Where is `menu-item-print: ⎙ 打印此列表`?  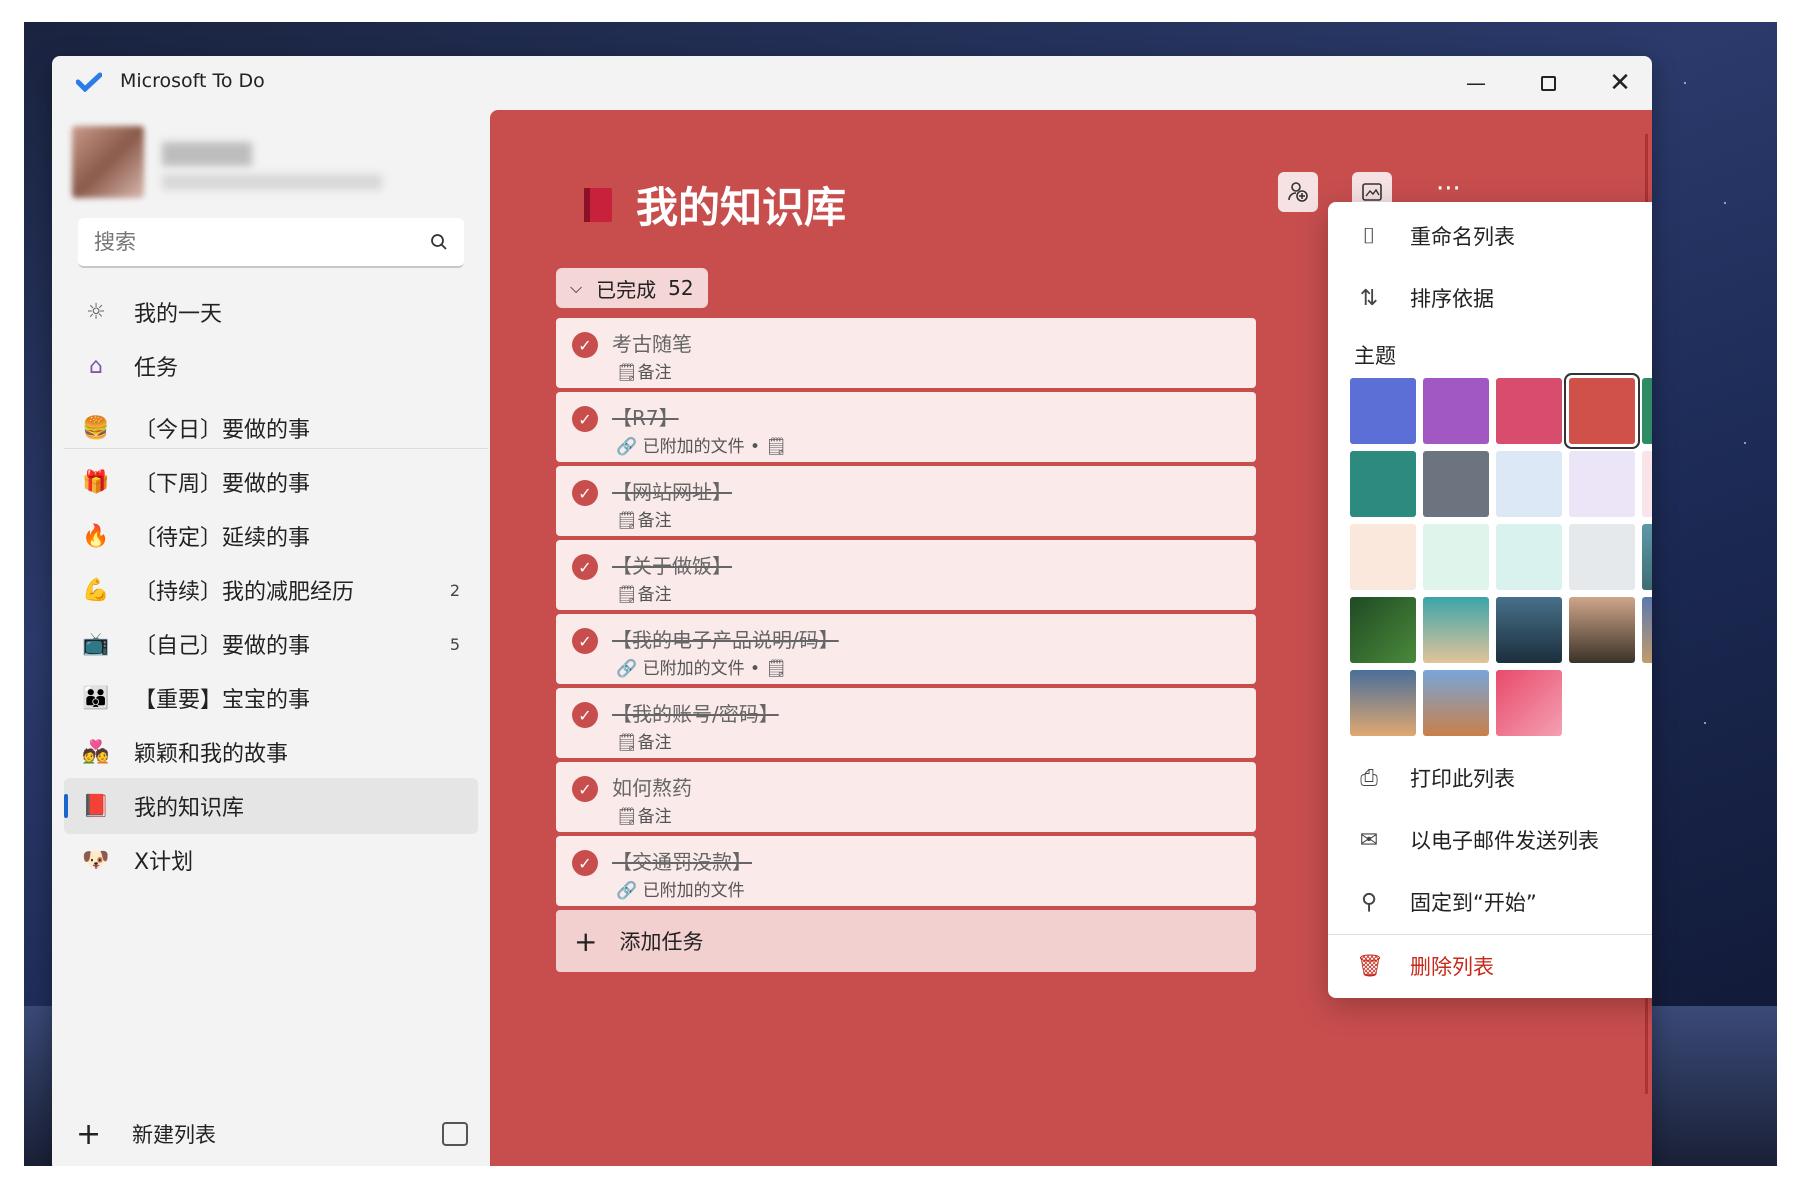
menu-item-print: ⎙ 打印此列表 is located at coordinates (1490, 778).